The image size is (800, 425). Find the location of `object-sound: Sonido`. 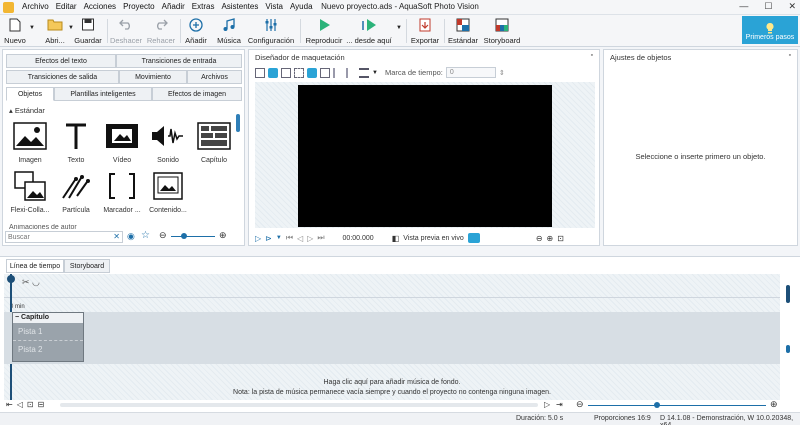

object-sound: Sonido is located at coordinates (168, 144).